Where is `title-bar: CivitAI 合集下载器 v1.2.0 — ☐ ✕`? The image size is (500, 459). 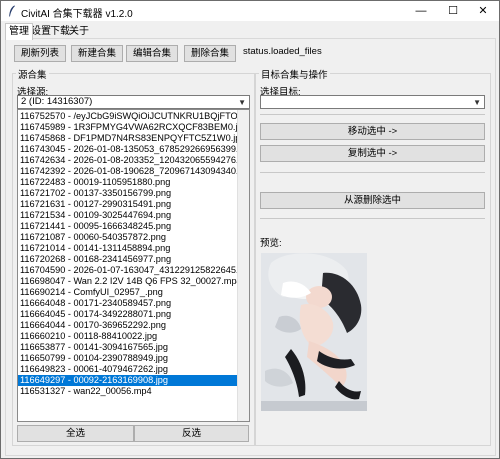
title-bar: CivitAI 合集下载器 v1.2.0 — ☐ ✕ is located at coordinates (250, 11).